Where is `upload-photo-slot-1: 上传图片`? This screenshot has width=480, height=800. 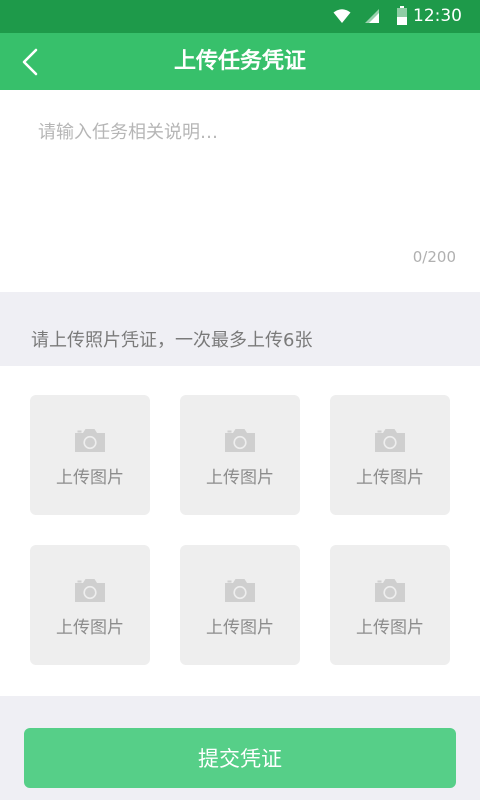
upload-photo-slot-1: 上传图片 is located at coordinates (90, 455).